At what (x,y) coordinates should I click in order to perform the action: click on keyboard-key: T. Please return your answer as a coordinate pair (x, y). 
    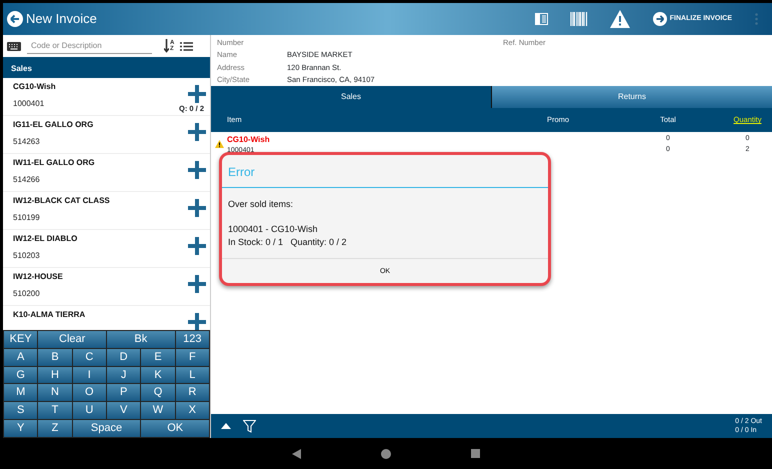
    Looking at the image, I should click on (55, 411).